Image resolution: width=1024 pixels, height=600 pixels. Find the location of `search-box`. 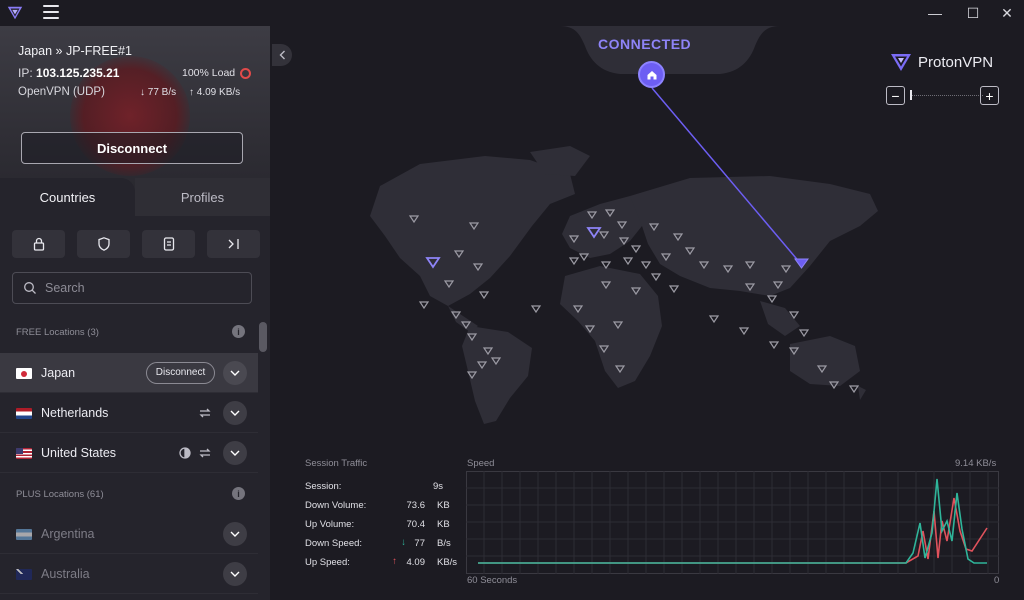

search-box is located at coordinates (132, 288).